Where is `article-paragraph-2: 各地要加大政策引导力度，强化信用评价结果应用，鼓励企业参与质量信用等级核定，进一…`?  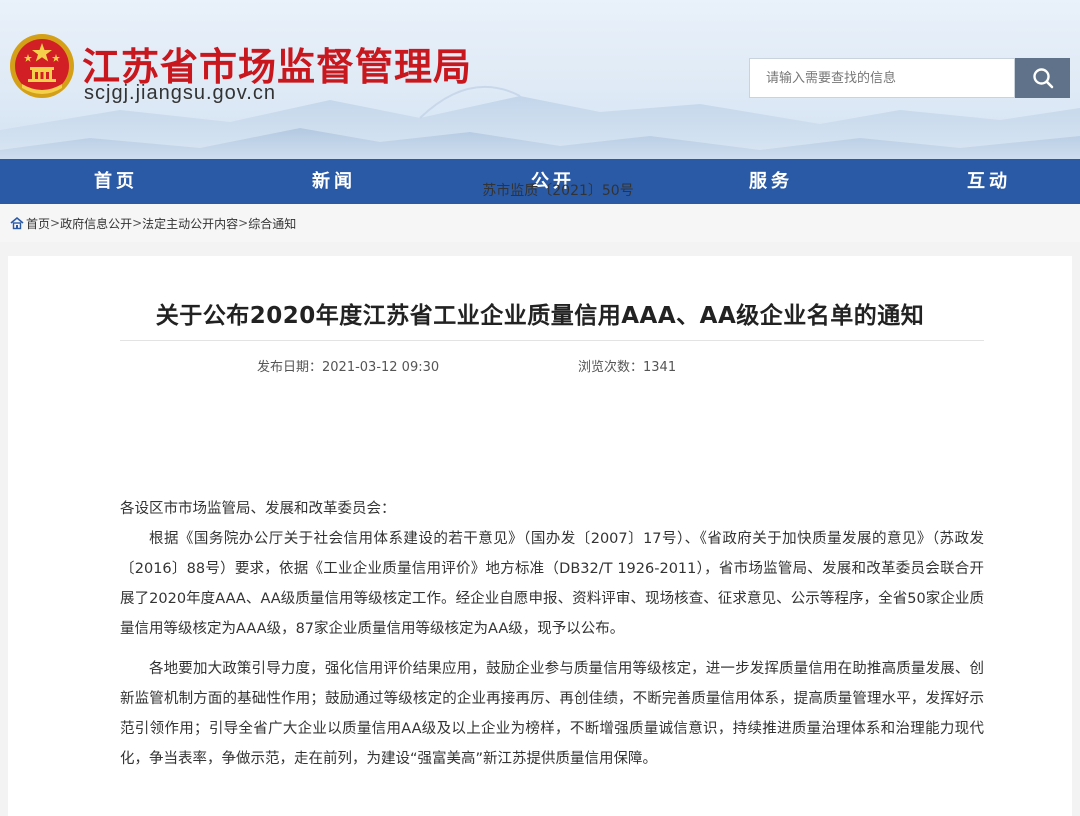
article-paragraph-2: 各地要加大政策引导力度，强化信用评价结果应用，鼓励企业参与质量信用等级核定，进一… is located at coordinates (552, 714).